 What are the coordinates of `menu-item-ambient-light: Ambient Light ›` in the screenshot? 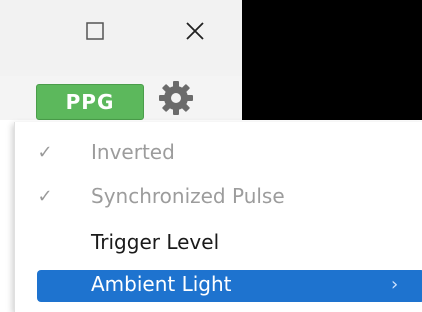 It's located at (218, 284).